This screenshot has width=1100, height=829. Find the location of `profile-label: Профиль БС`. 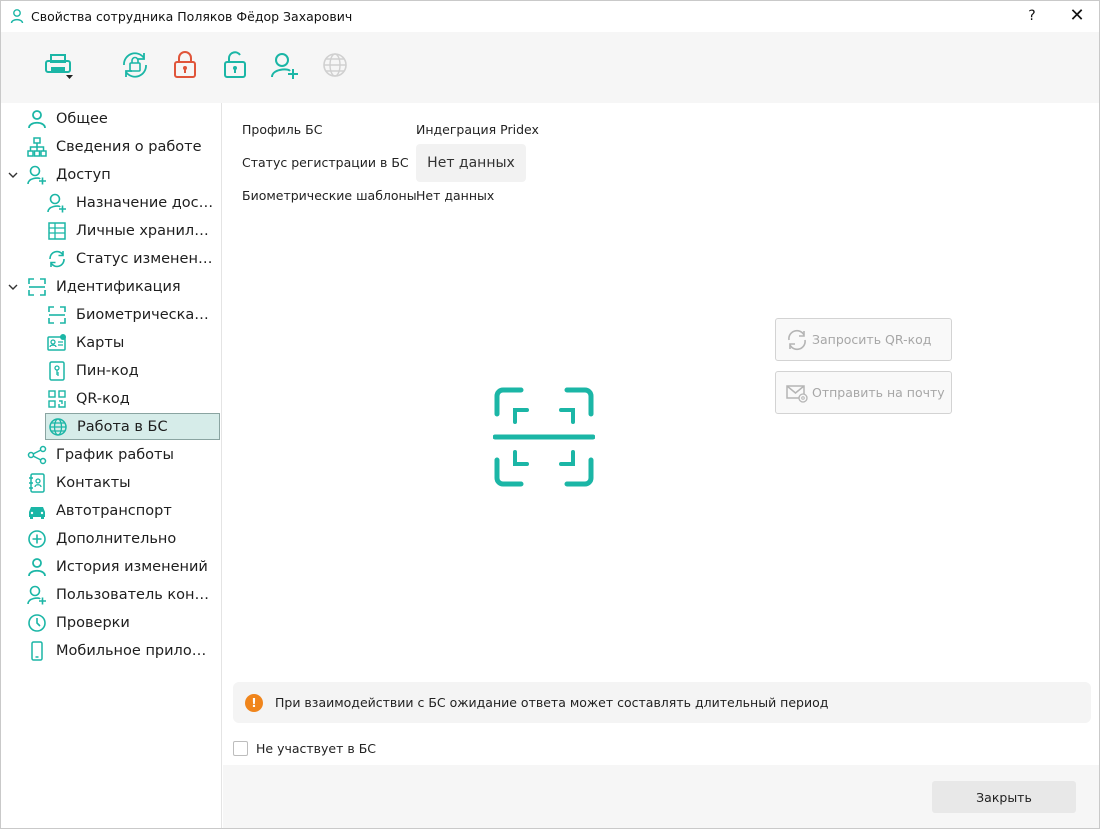

profile-label: Профиль БС is located at coordinates (282, 129).